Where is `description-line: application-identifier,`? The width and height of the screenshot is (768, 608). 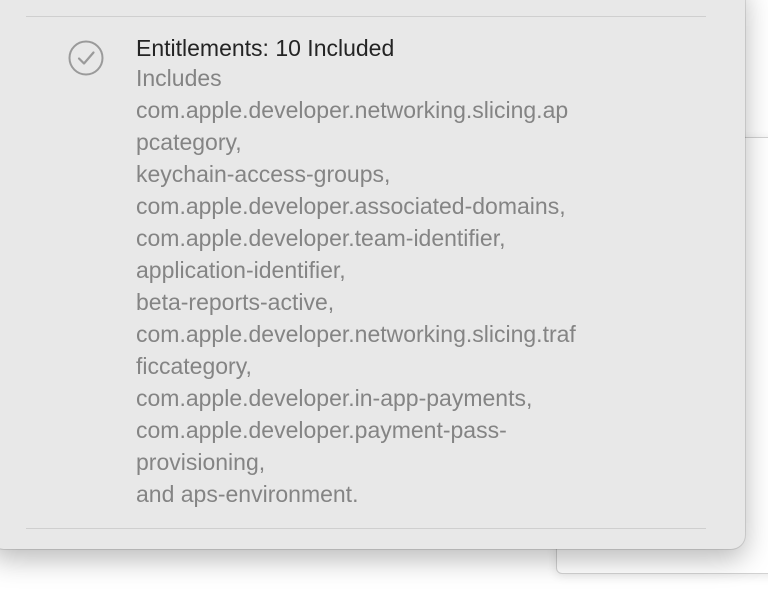
description-line: application-identifier, is located at coordinates (241, 270).